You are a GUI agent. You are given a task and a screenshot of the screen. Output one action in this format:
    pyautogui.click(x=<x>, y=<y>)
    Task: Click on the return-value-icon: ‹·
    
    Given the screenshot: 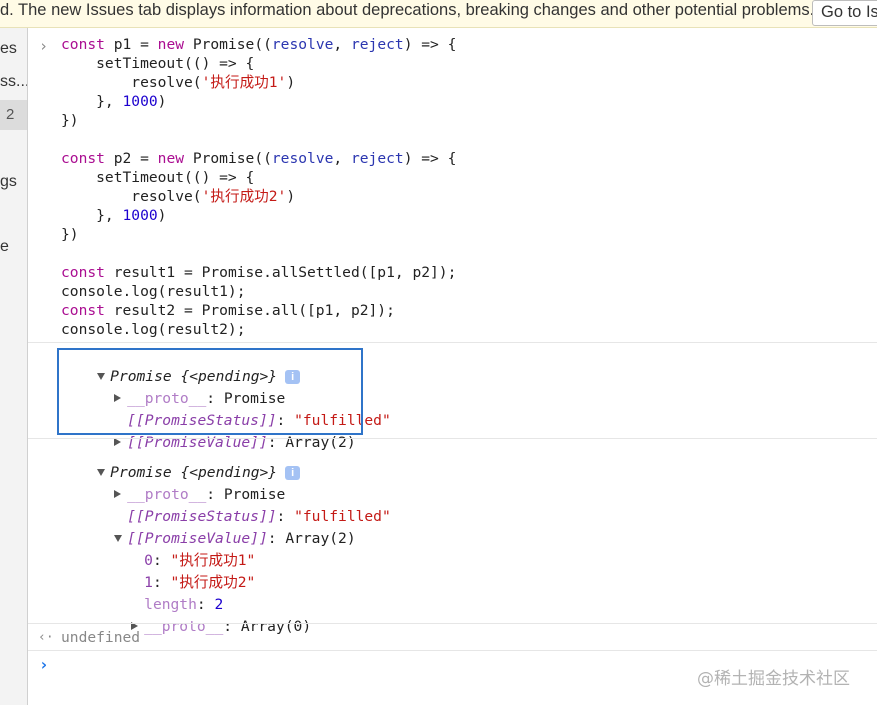 What is the action you would take?
    pyautogui.click(x=46, y=637)
    